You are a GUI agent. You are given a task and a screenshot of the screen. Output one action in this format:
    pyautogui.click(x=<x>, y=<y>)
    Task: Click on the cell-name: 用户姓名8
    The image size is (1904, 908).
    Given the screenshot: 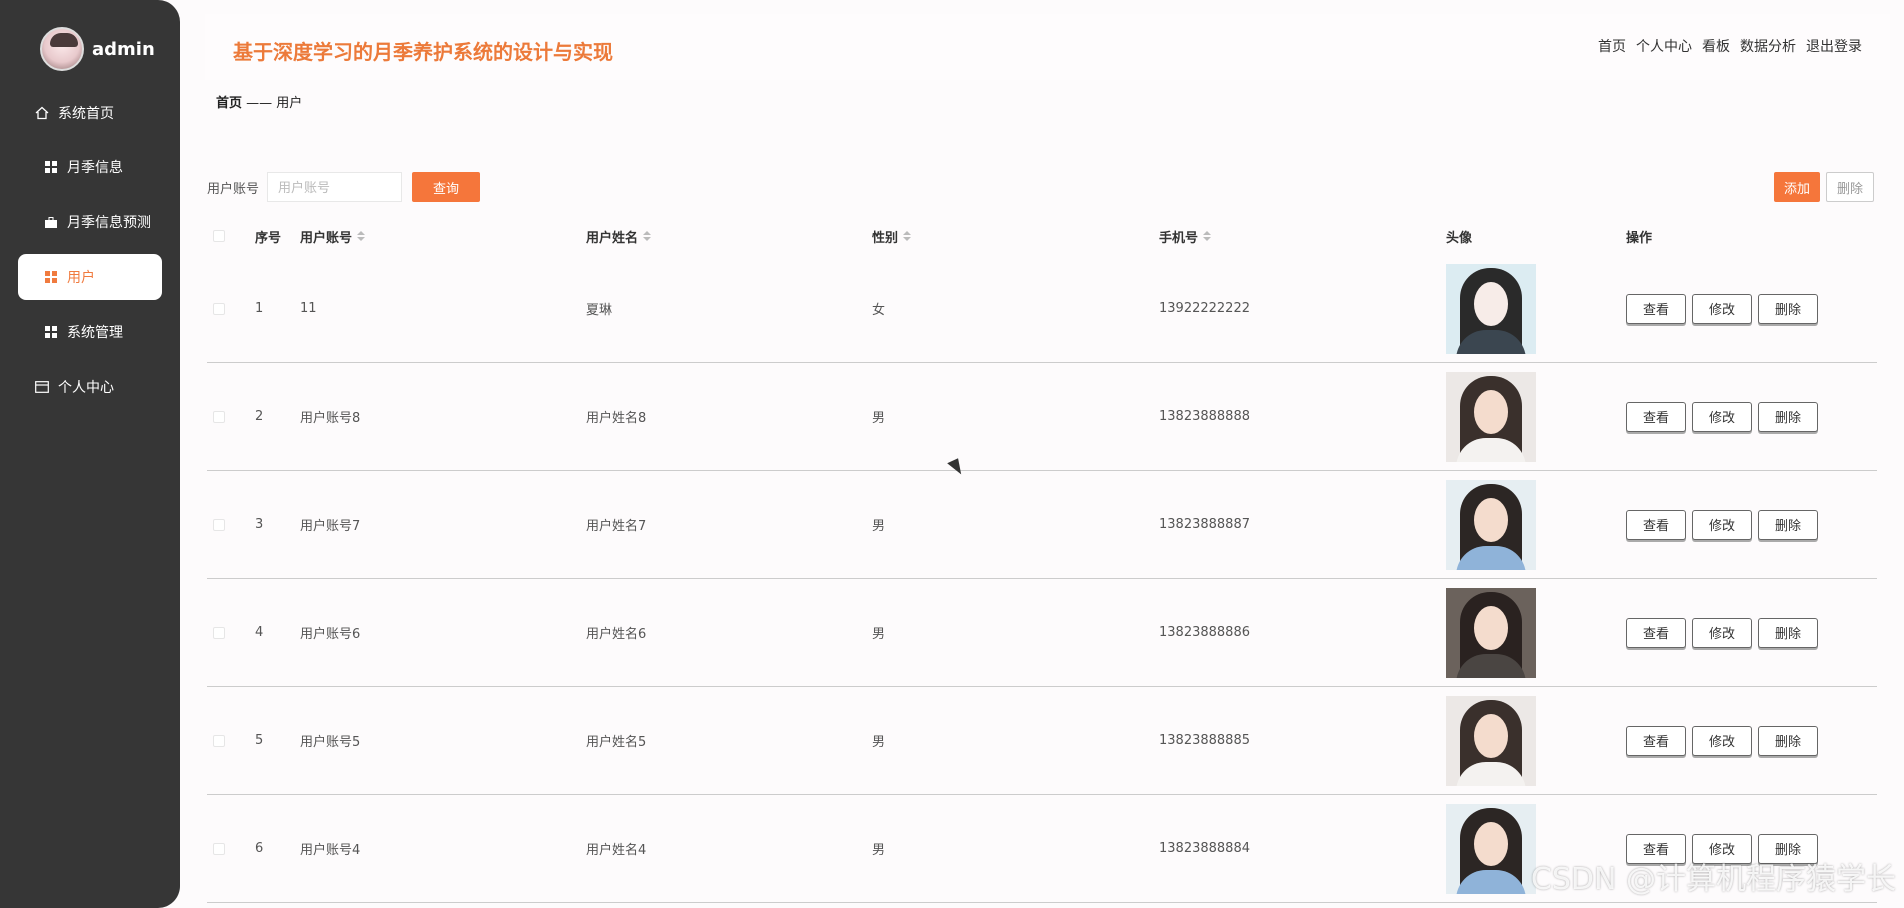 What is the action you would take?
    pyautogui.click(x=616, y=418)
    